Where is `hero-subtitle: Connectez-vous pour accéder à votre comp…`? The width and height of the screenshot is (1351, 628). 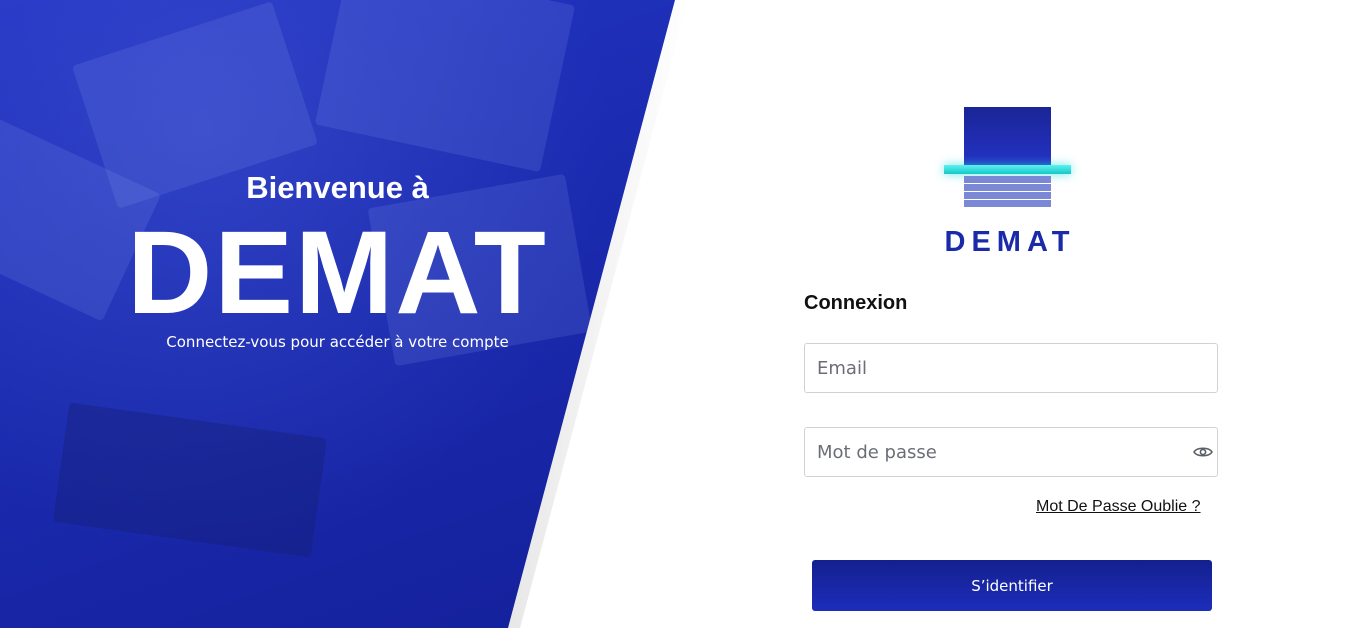 hero-subtitle: Connectez-vous pour accéder à votre comp… is located at coordinates (337, 342).